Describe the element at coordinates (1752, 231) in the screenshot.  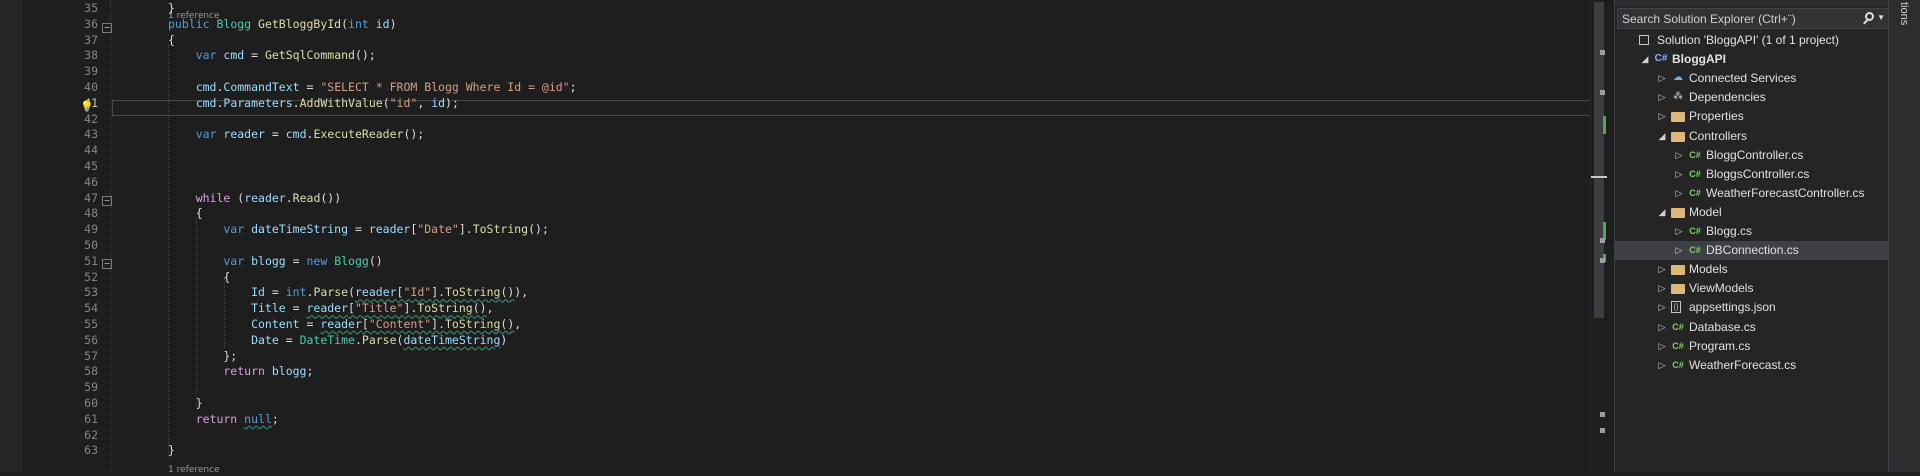
I see `tree-item-blogg-cs: ▷ C# Blogg.cs` at that location.